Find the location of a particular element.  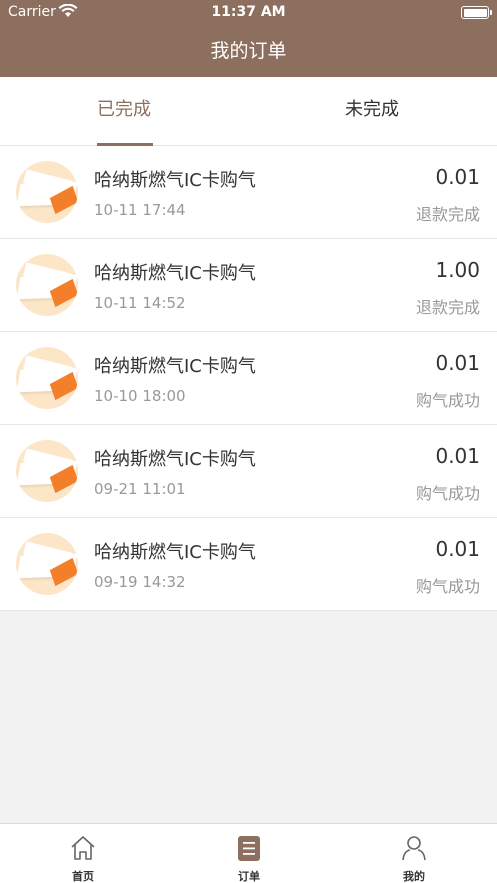

order-tabs: 已完成 未完成 is located at coordinates (248, 111).